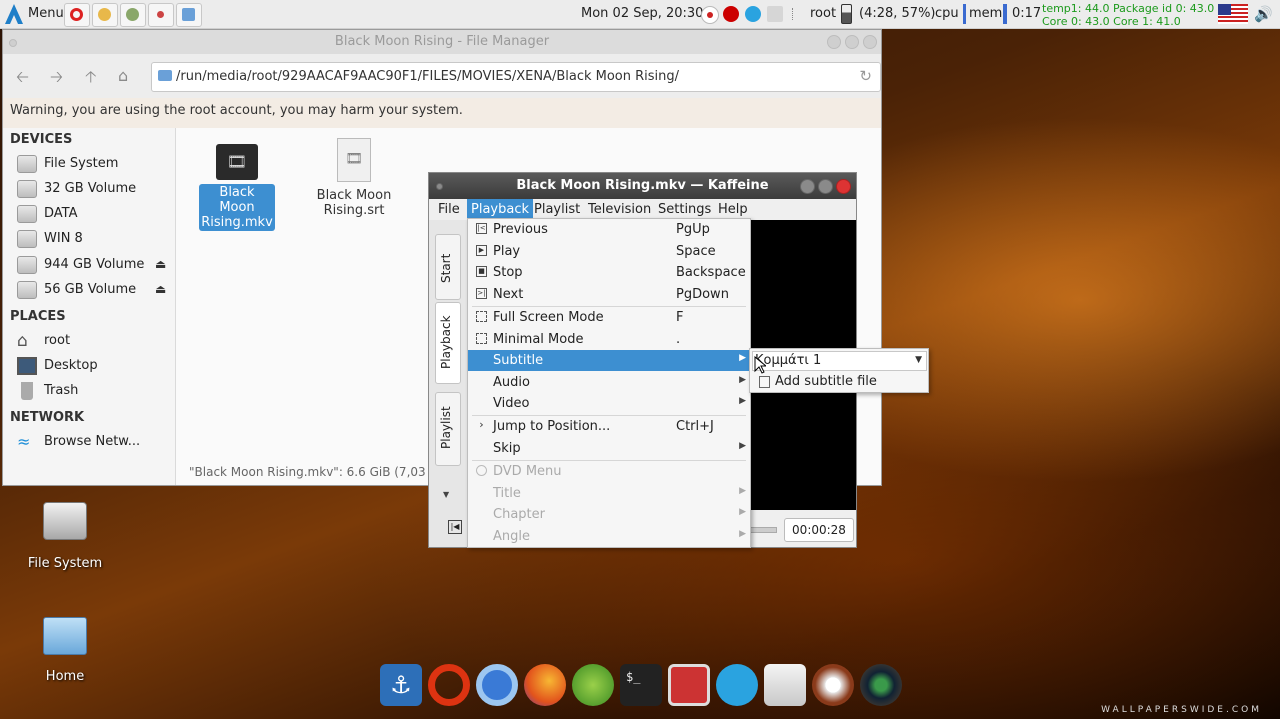 The height and width of the screenshot is (719, 1280). I want to click on anchor-icon: ⚓, so click(401, 685).